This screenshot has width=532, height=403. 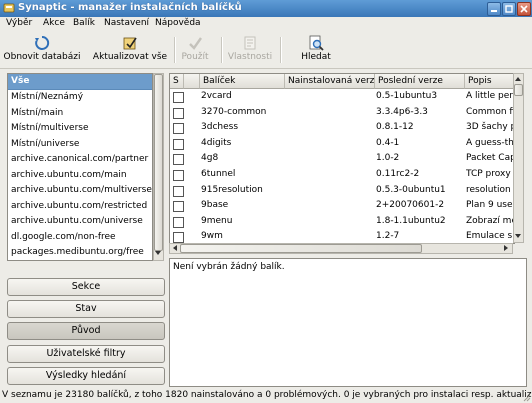 I want to click on table-row: 9base 2+20070601-2 Plan 9 use, so click(x=342, y=206).